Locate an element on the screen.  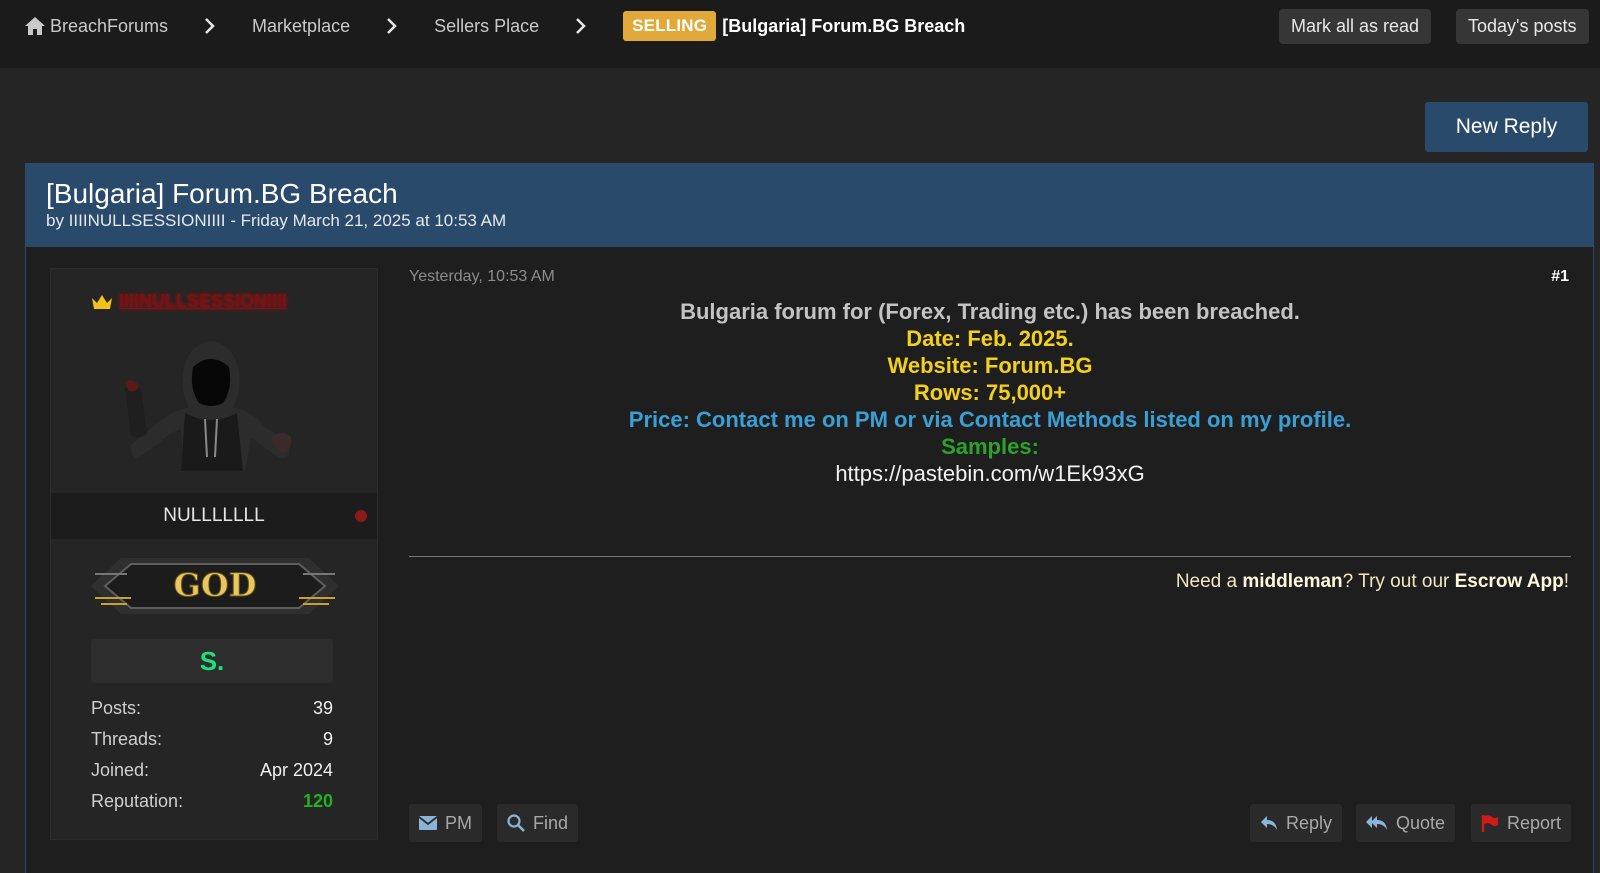
signature-text: ! is located at coordinates (1566, 581).